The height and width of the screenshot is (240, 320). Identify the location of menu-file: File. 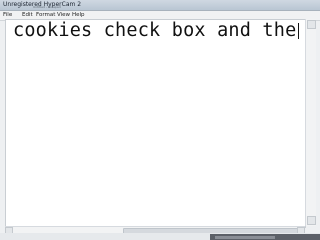
(7, 15).